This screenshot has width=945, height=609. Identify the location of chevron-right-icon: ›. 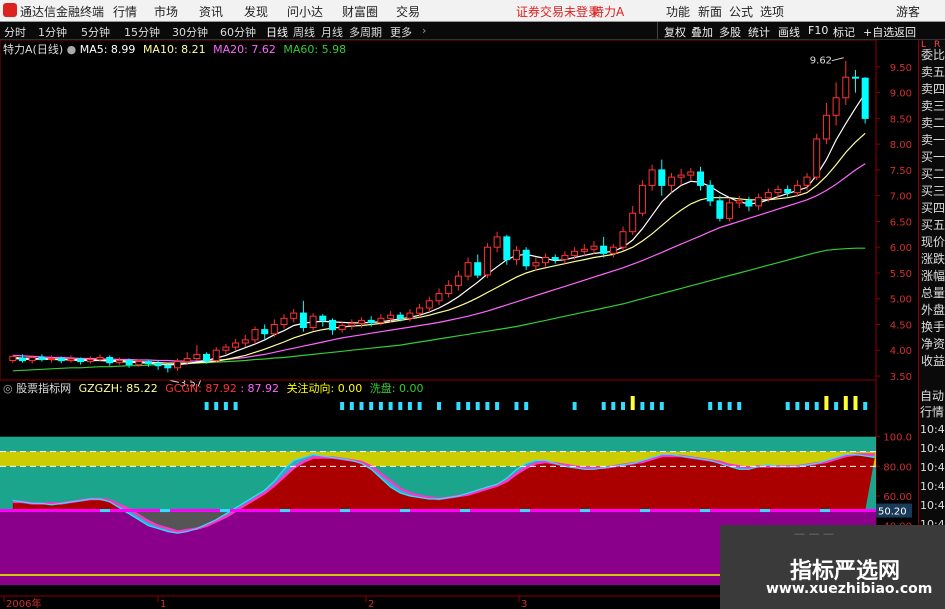
(424, 30).